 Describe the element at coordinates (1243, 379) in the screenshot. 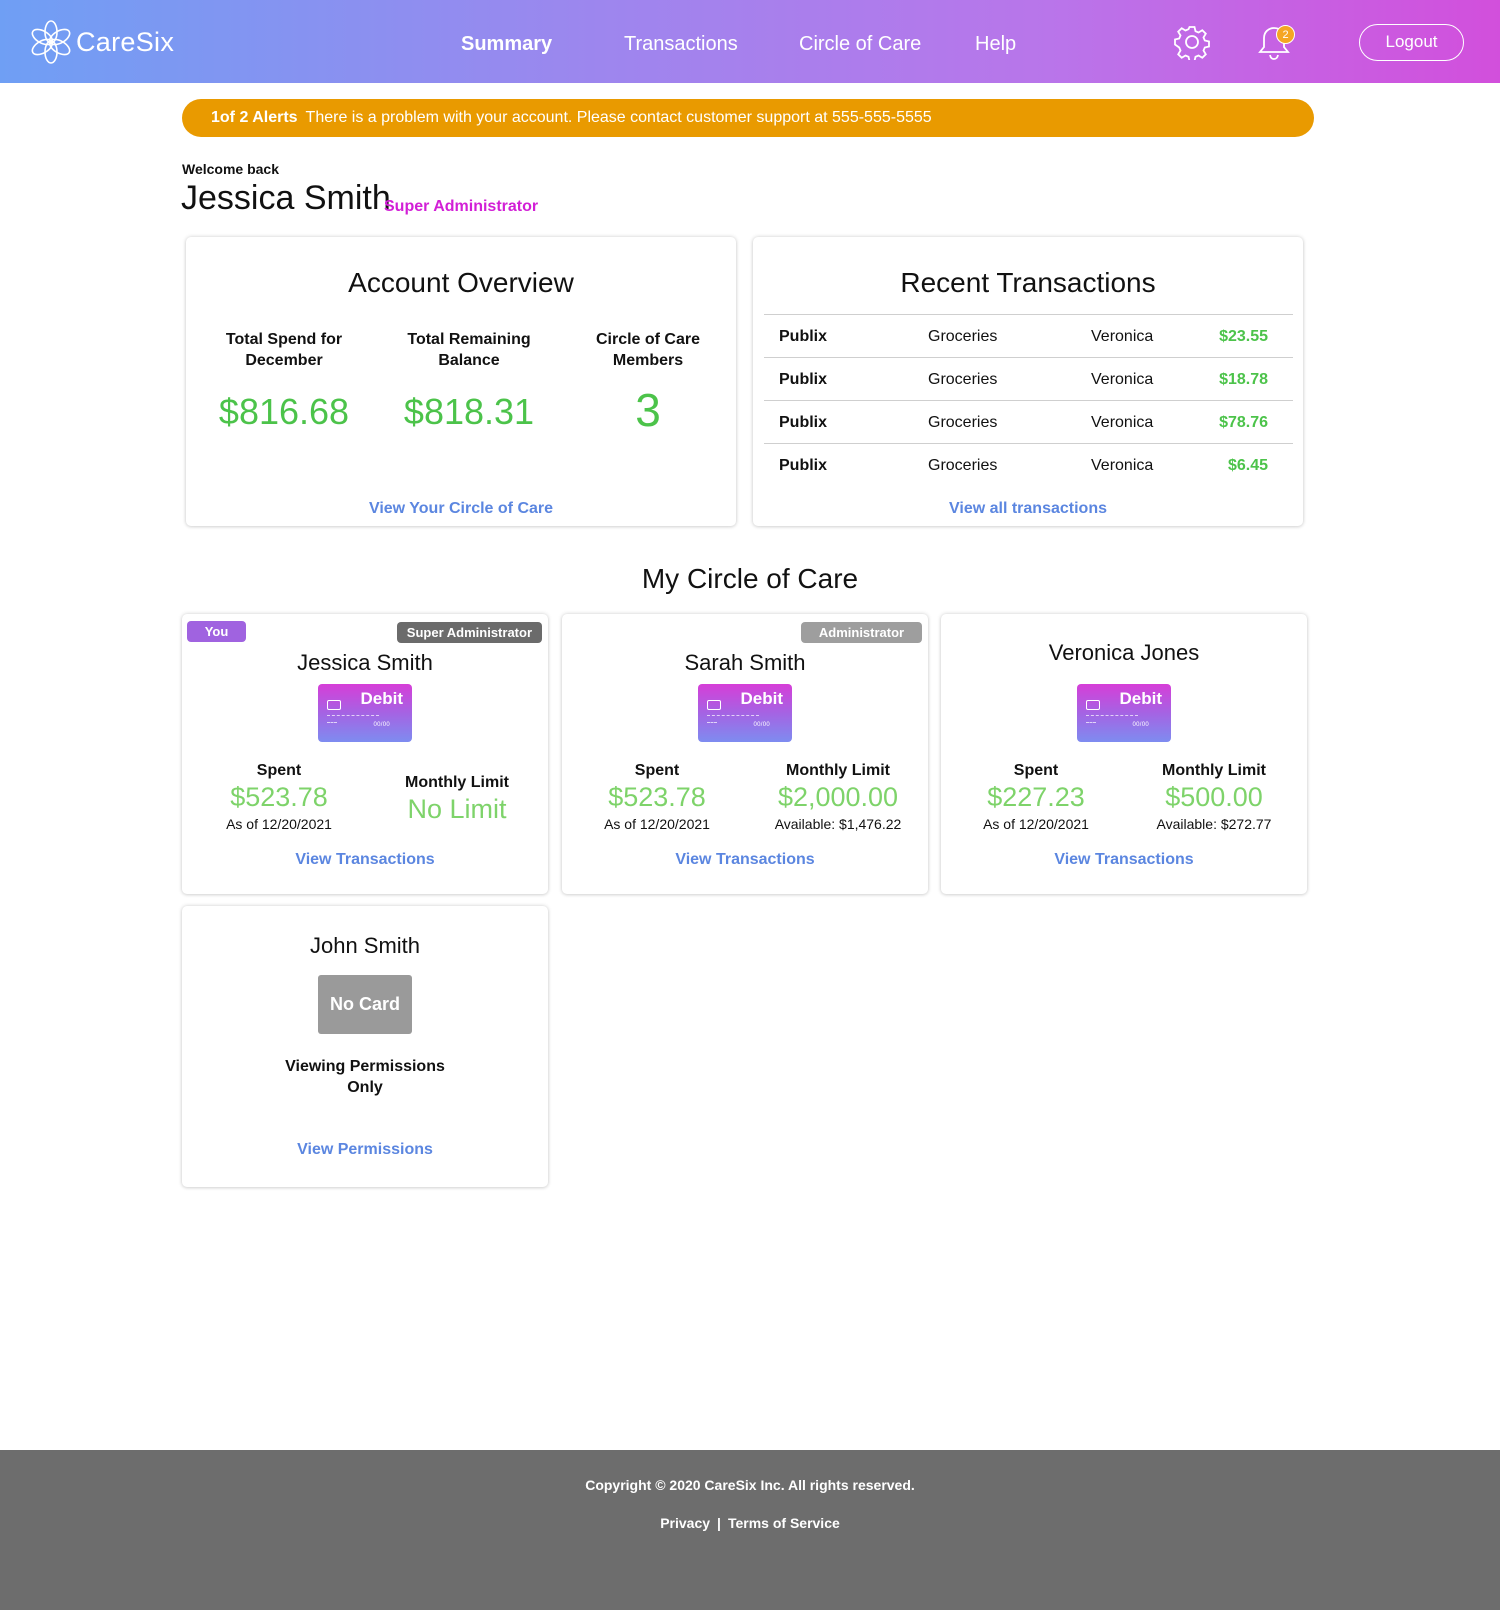

I see `amount-cell: $18.78` at that location.